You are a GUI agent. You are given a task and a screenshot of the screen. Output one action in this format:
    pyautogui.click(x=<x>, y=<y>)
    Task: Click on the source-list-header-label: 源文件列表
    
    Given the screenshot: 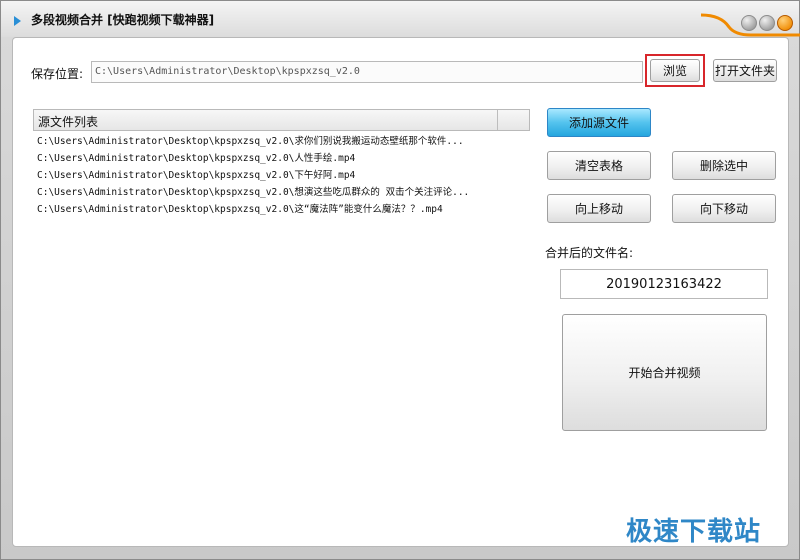 What is the action you would take?
    pyautogui.click(x=68, y=122)
    